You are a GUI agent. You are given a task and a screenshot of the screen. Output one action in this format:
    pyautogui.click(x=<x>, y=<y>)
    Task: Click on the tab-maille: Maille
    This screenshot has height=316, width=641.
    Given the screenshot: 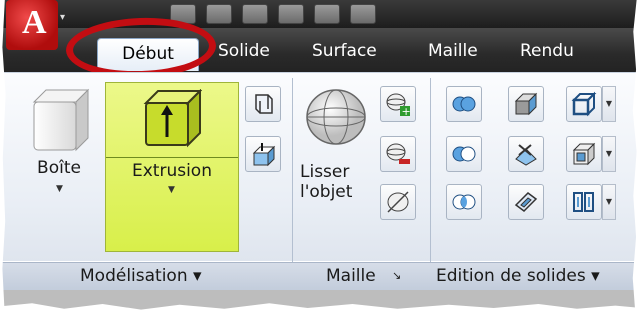 What is the action you would take?
    pyautogui.click(x=453, y=51)
    